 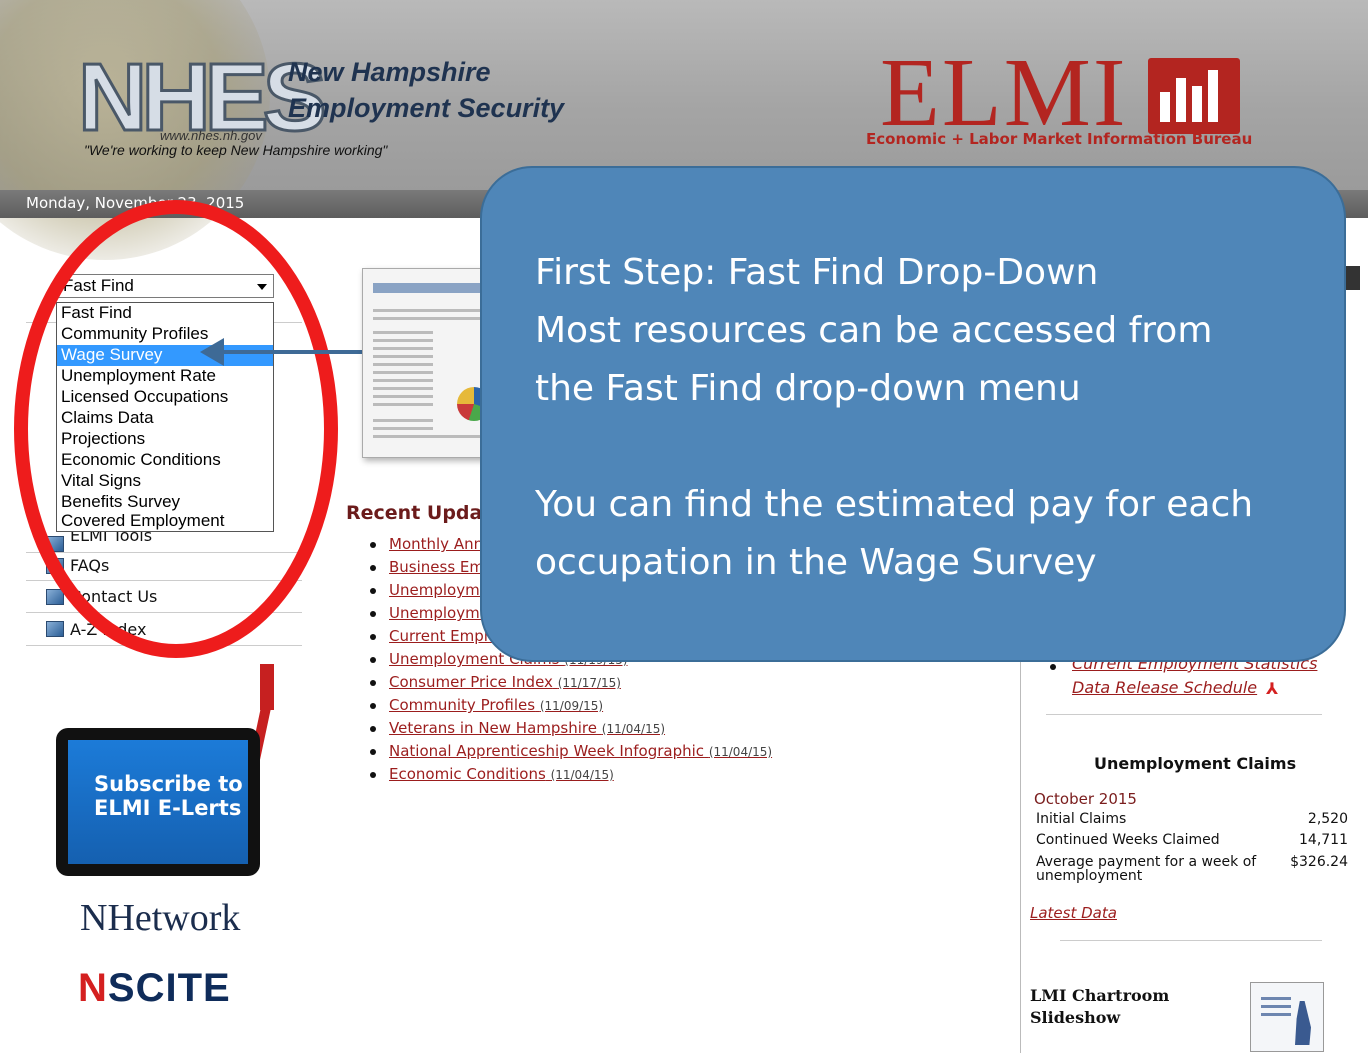 I want to click on bullet, so click(x=1053, y=667).